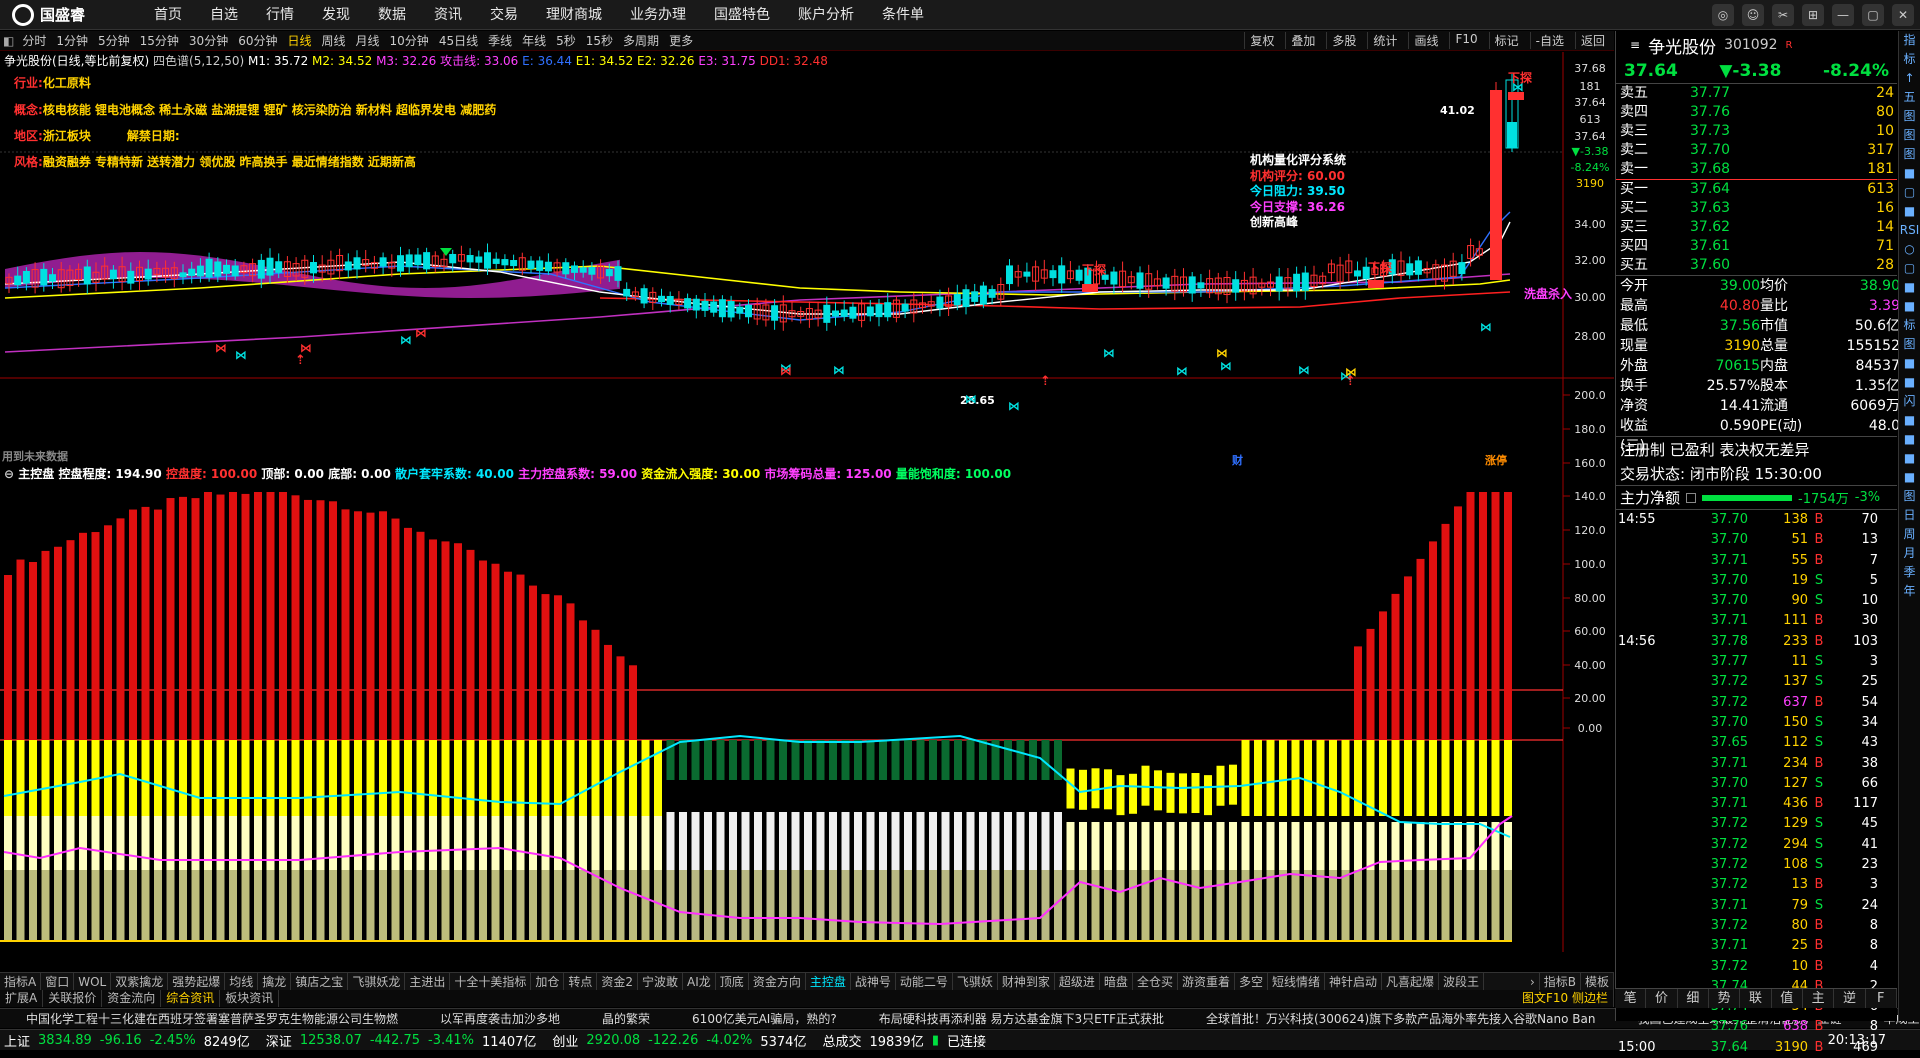 The image size is (1920, 1058). What do you see at coordinates (1354, 981) in the screenshot?
I see `indicator-tab-29: 神针启动` at bounding box center [1354, 981].